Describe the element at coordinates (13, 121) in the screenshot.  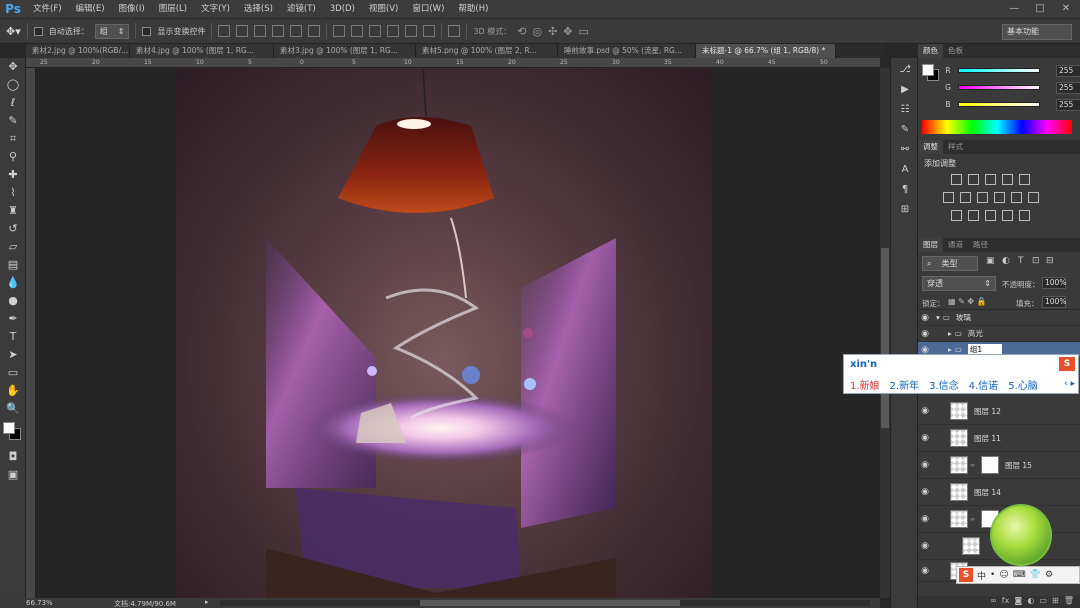
I see `quick-select-tool-icon: ✎` at that location.